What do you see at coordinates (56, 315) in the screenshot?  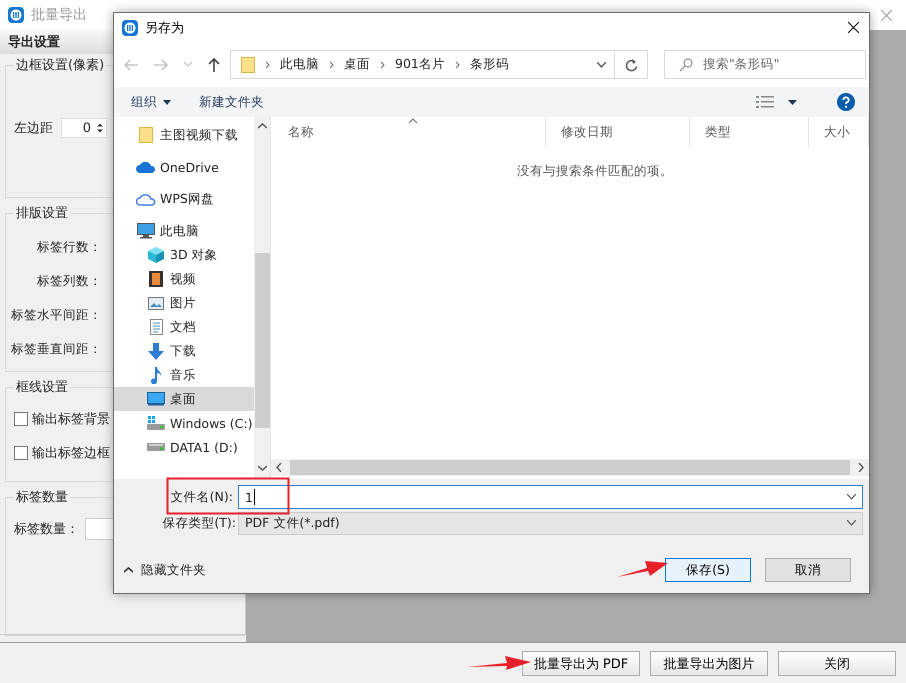 I see `field-label: 标签水平间距：` at bounding box center [56, 315].